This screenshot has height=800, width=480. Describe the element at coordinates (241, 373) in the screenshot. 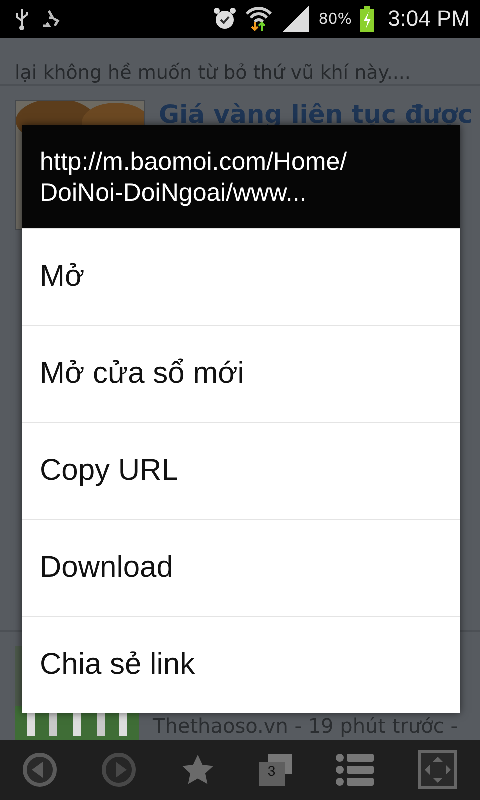

I see `menu-item: Mở cửa sổ mới` at that location.